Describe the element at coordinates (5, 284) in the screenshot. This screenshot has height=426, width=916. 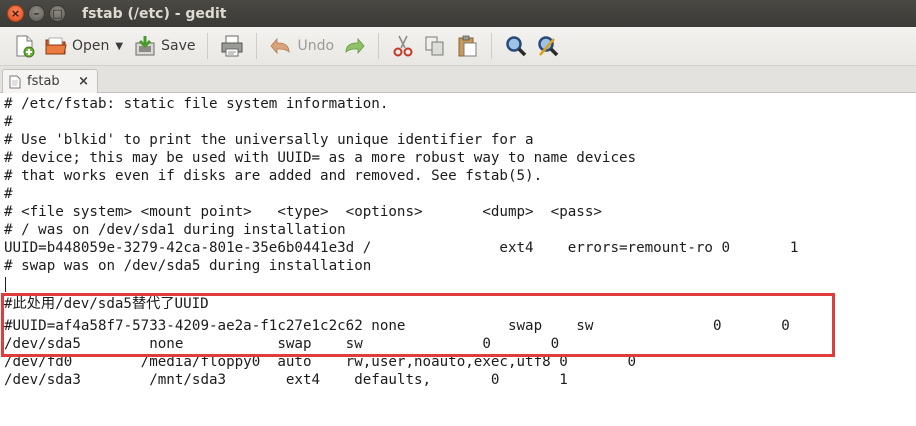
I see `text-cursor` at that location.